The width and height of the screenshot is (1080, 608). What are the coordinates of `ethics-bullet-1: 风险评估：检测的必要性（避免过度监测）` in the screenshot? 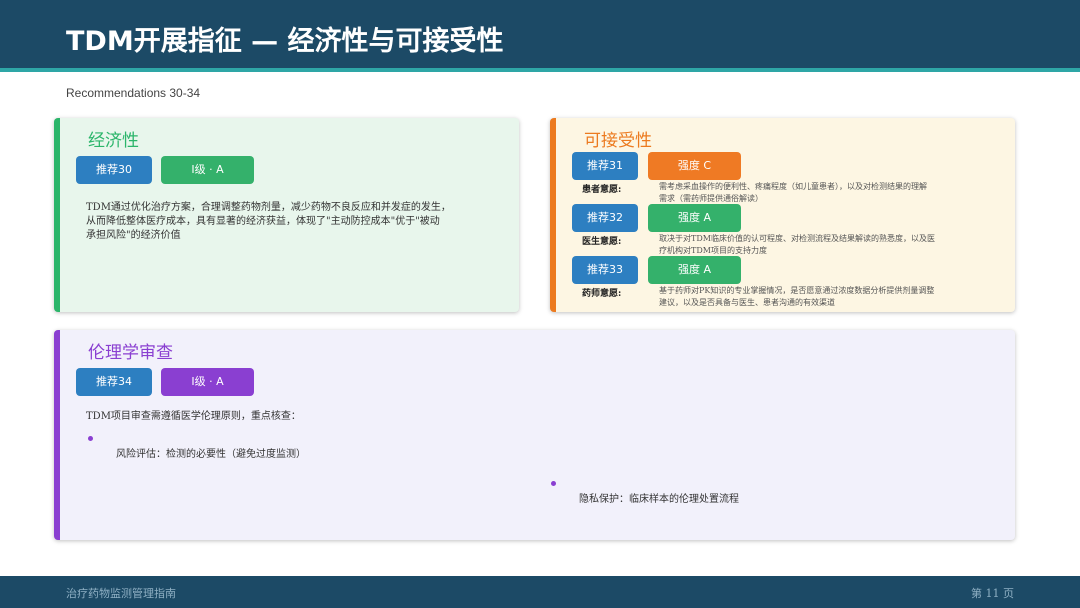 It's located at (211, 454).